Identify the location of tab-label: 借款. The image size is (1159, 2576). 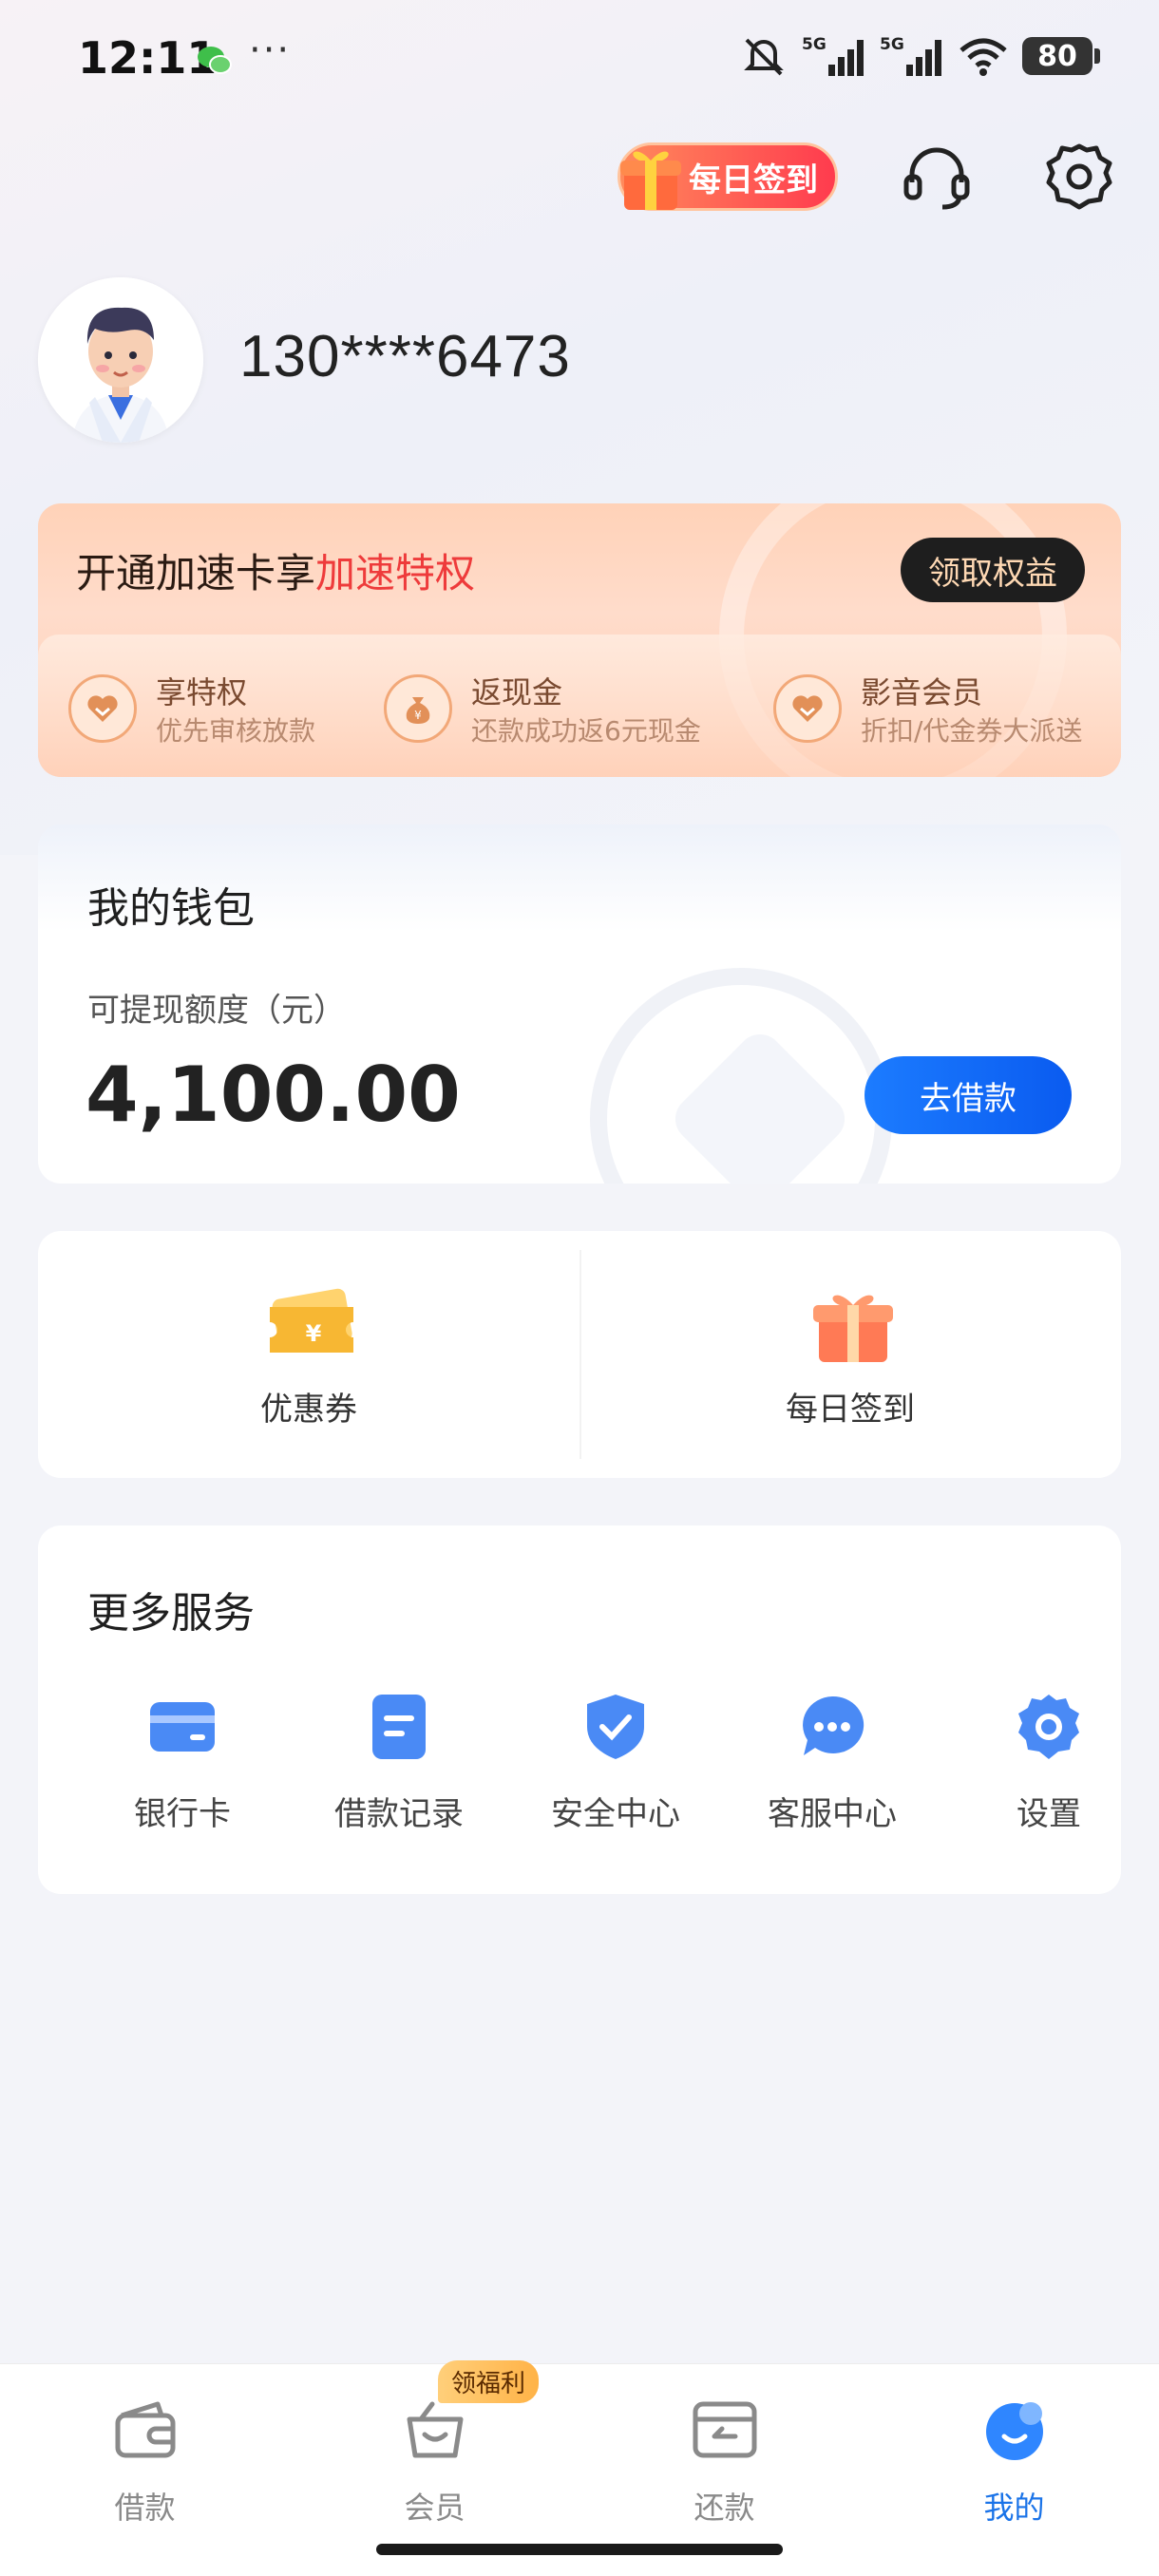
(145, 2508).